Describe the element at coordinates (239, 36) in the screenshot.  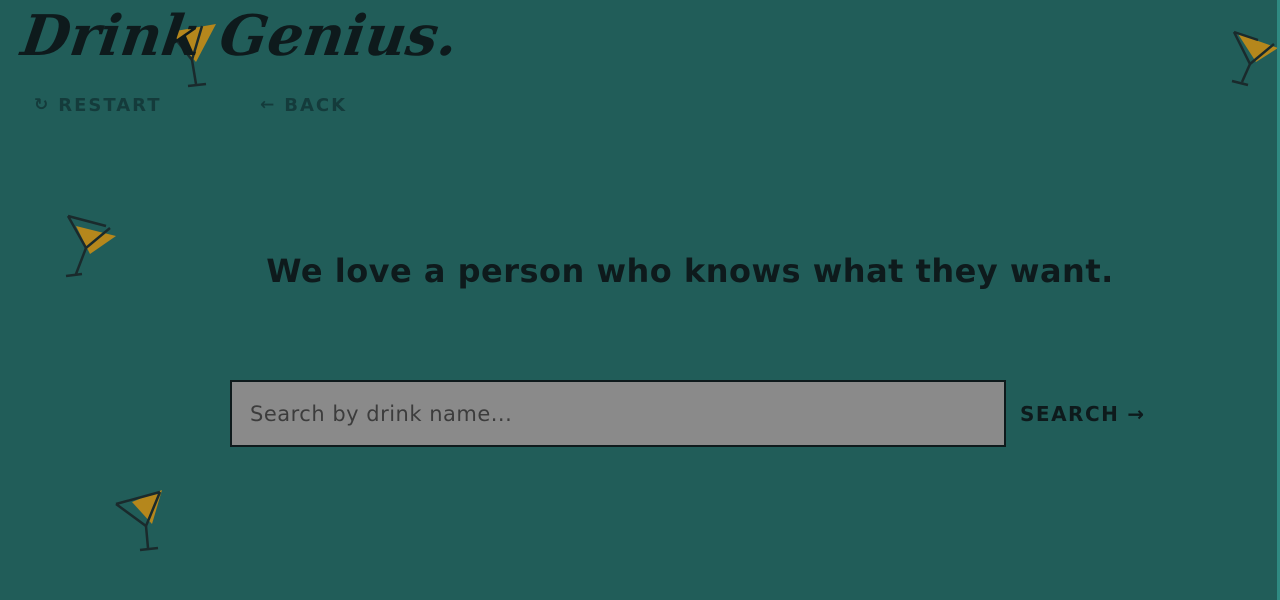
I see `logo: Drink Genius.` at that location.